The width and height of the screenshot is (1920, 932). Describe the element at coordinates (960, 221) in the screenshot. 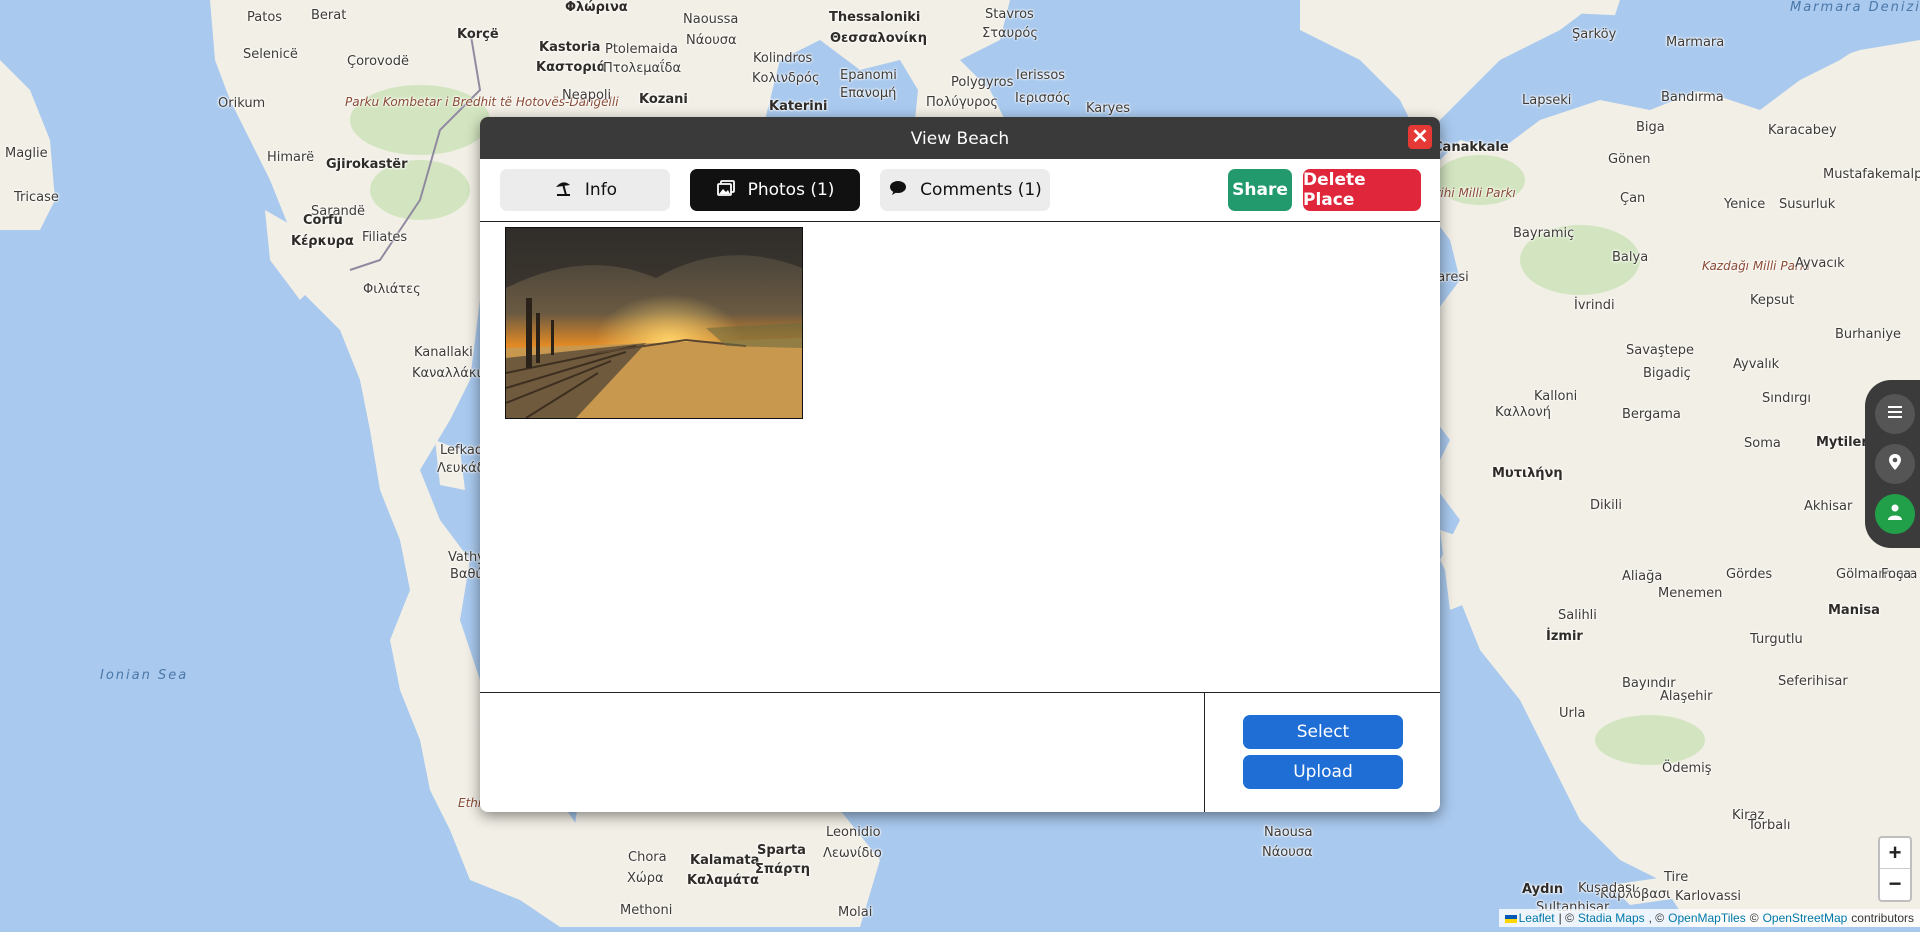

I see `tabs-divider` at that location.